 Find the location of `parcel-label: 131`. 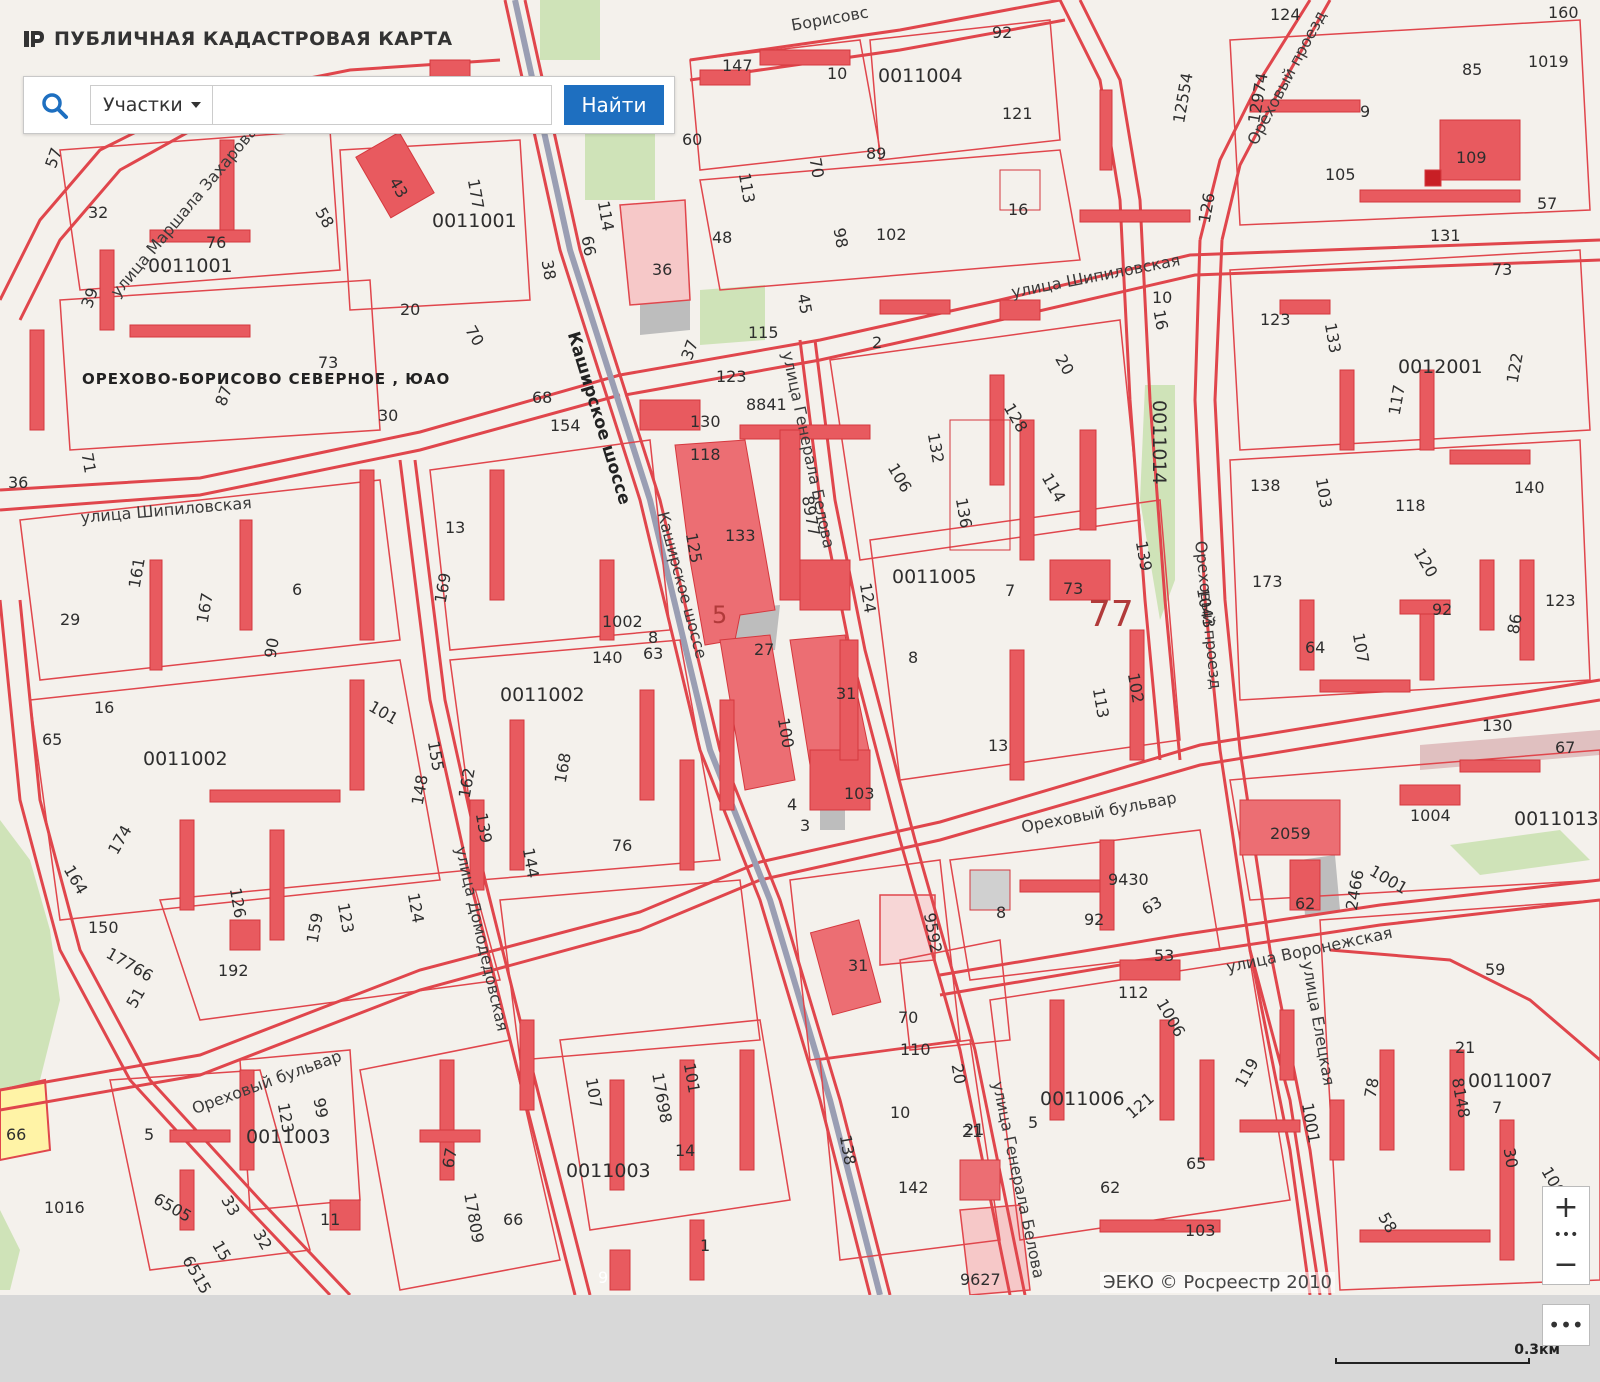

parcel-label: 131 is located at coordinates (1445, 235).